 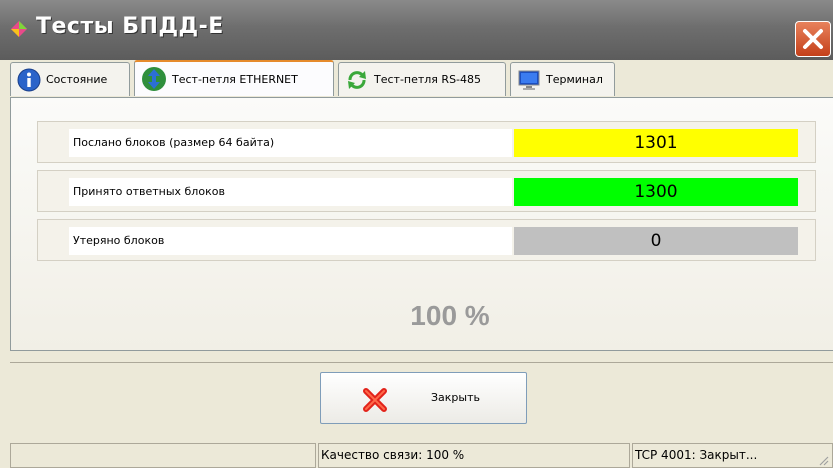 What do you see at coordinates (529, 80) in the screenshot?
I see `monitor-icon` at bounding box center [529, 80].